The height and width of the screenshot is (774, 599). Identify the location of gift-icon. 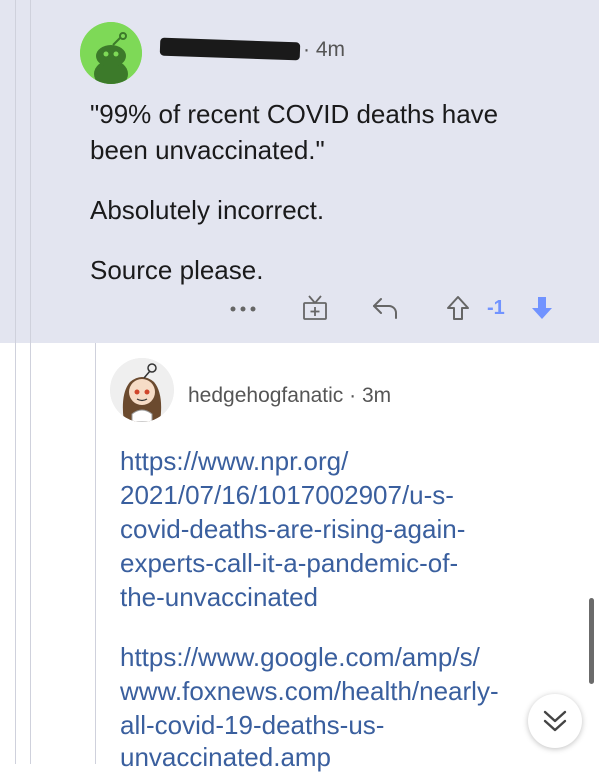
(315, 307).